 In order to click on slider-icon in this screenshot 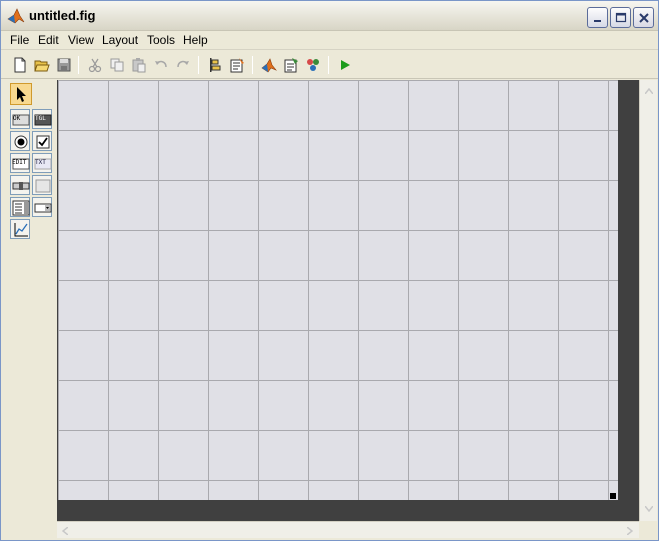, I will do `click(21, 186)`.